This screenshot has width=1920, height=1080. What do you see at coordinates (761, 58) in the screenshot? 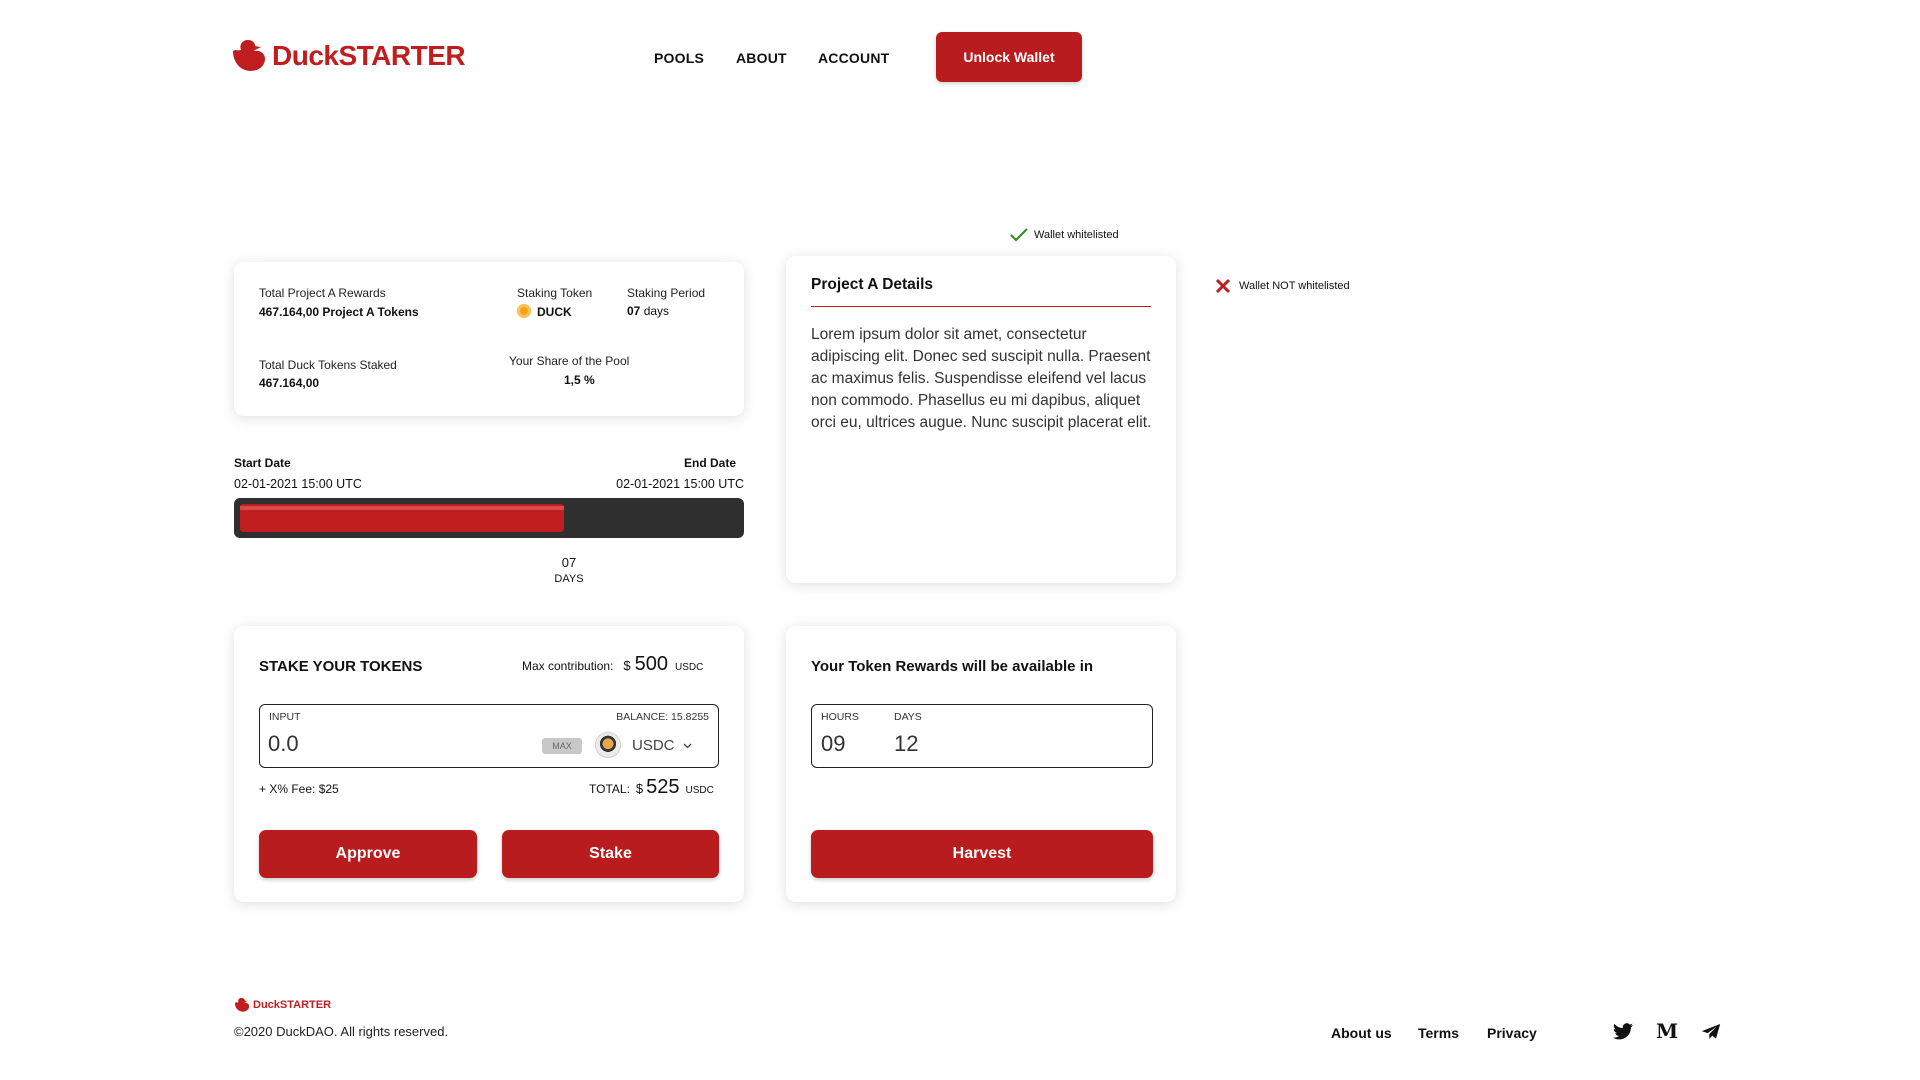
I see `nav-about: ABOUT` at bounding box center [761, 58].